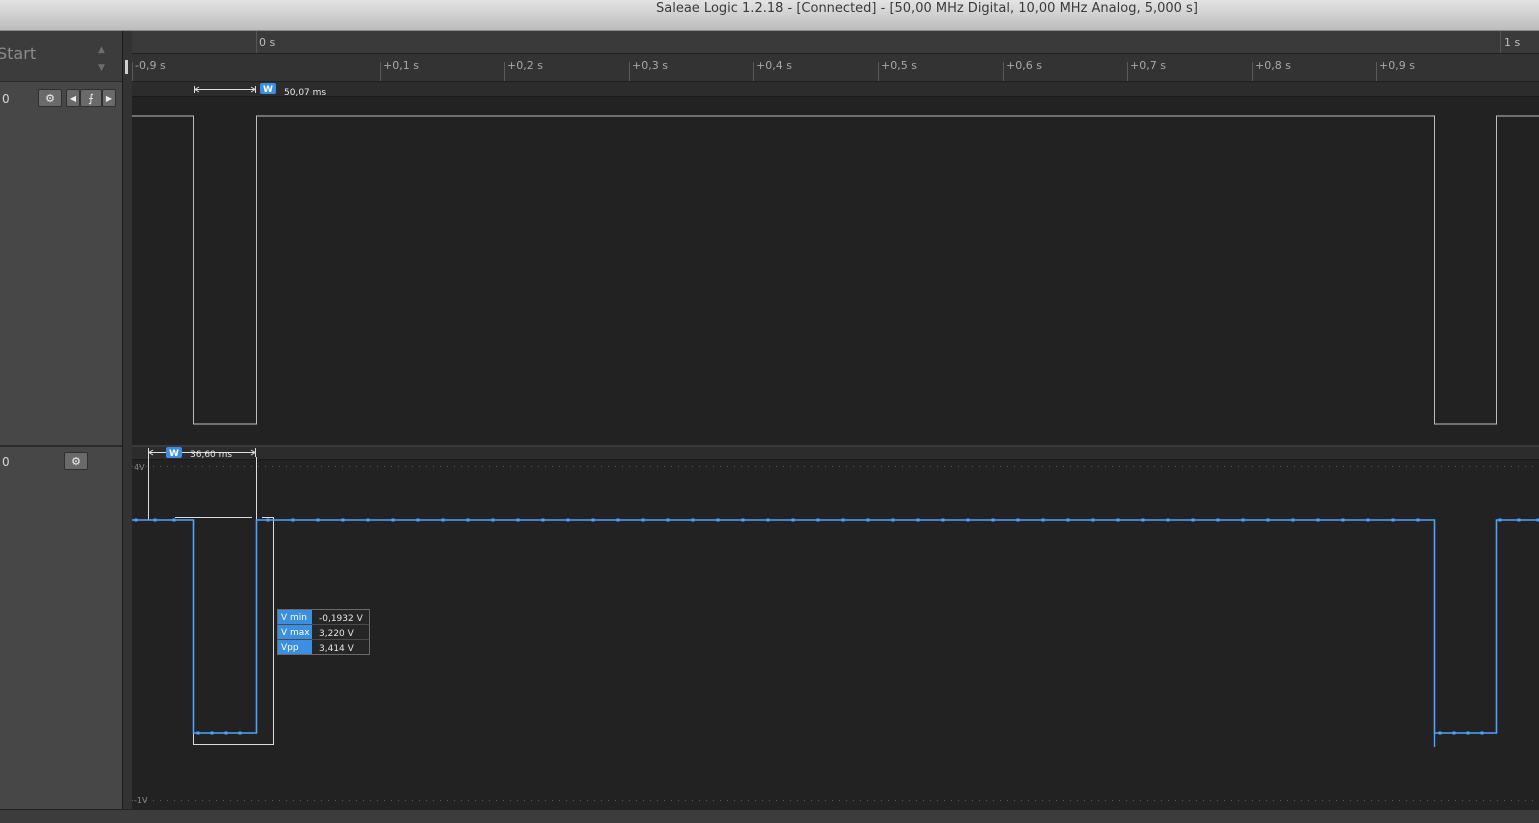  I want to click on ruler-tick-label: -0,9 s, so click(150, 65).